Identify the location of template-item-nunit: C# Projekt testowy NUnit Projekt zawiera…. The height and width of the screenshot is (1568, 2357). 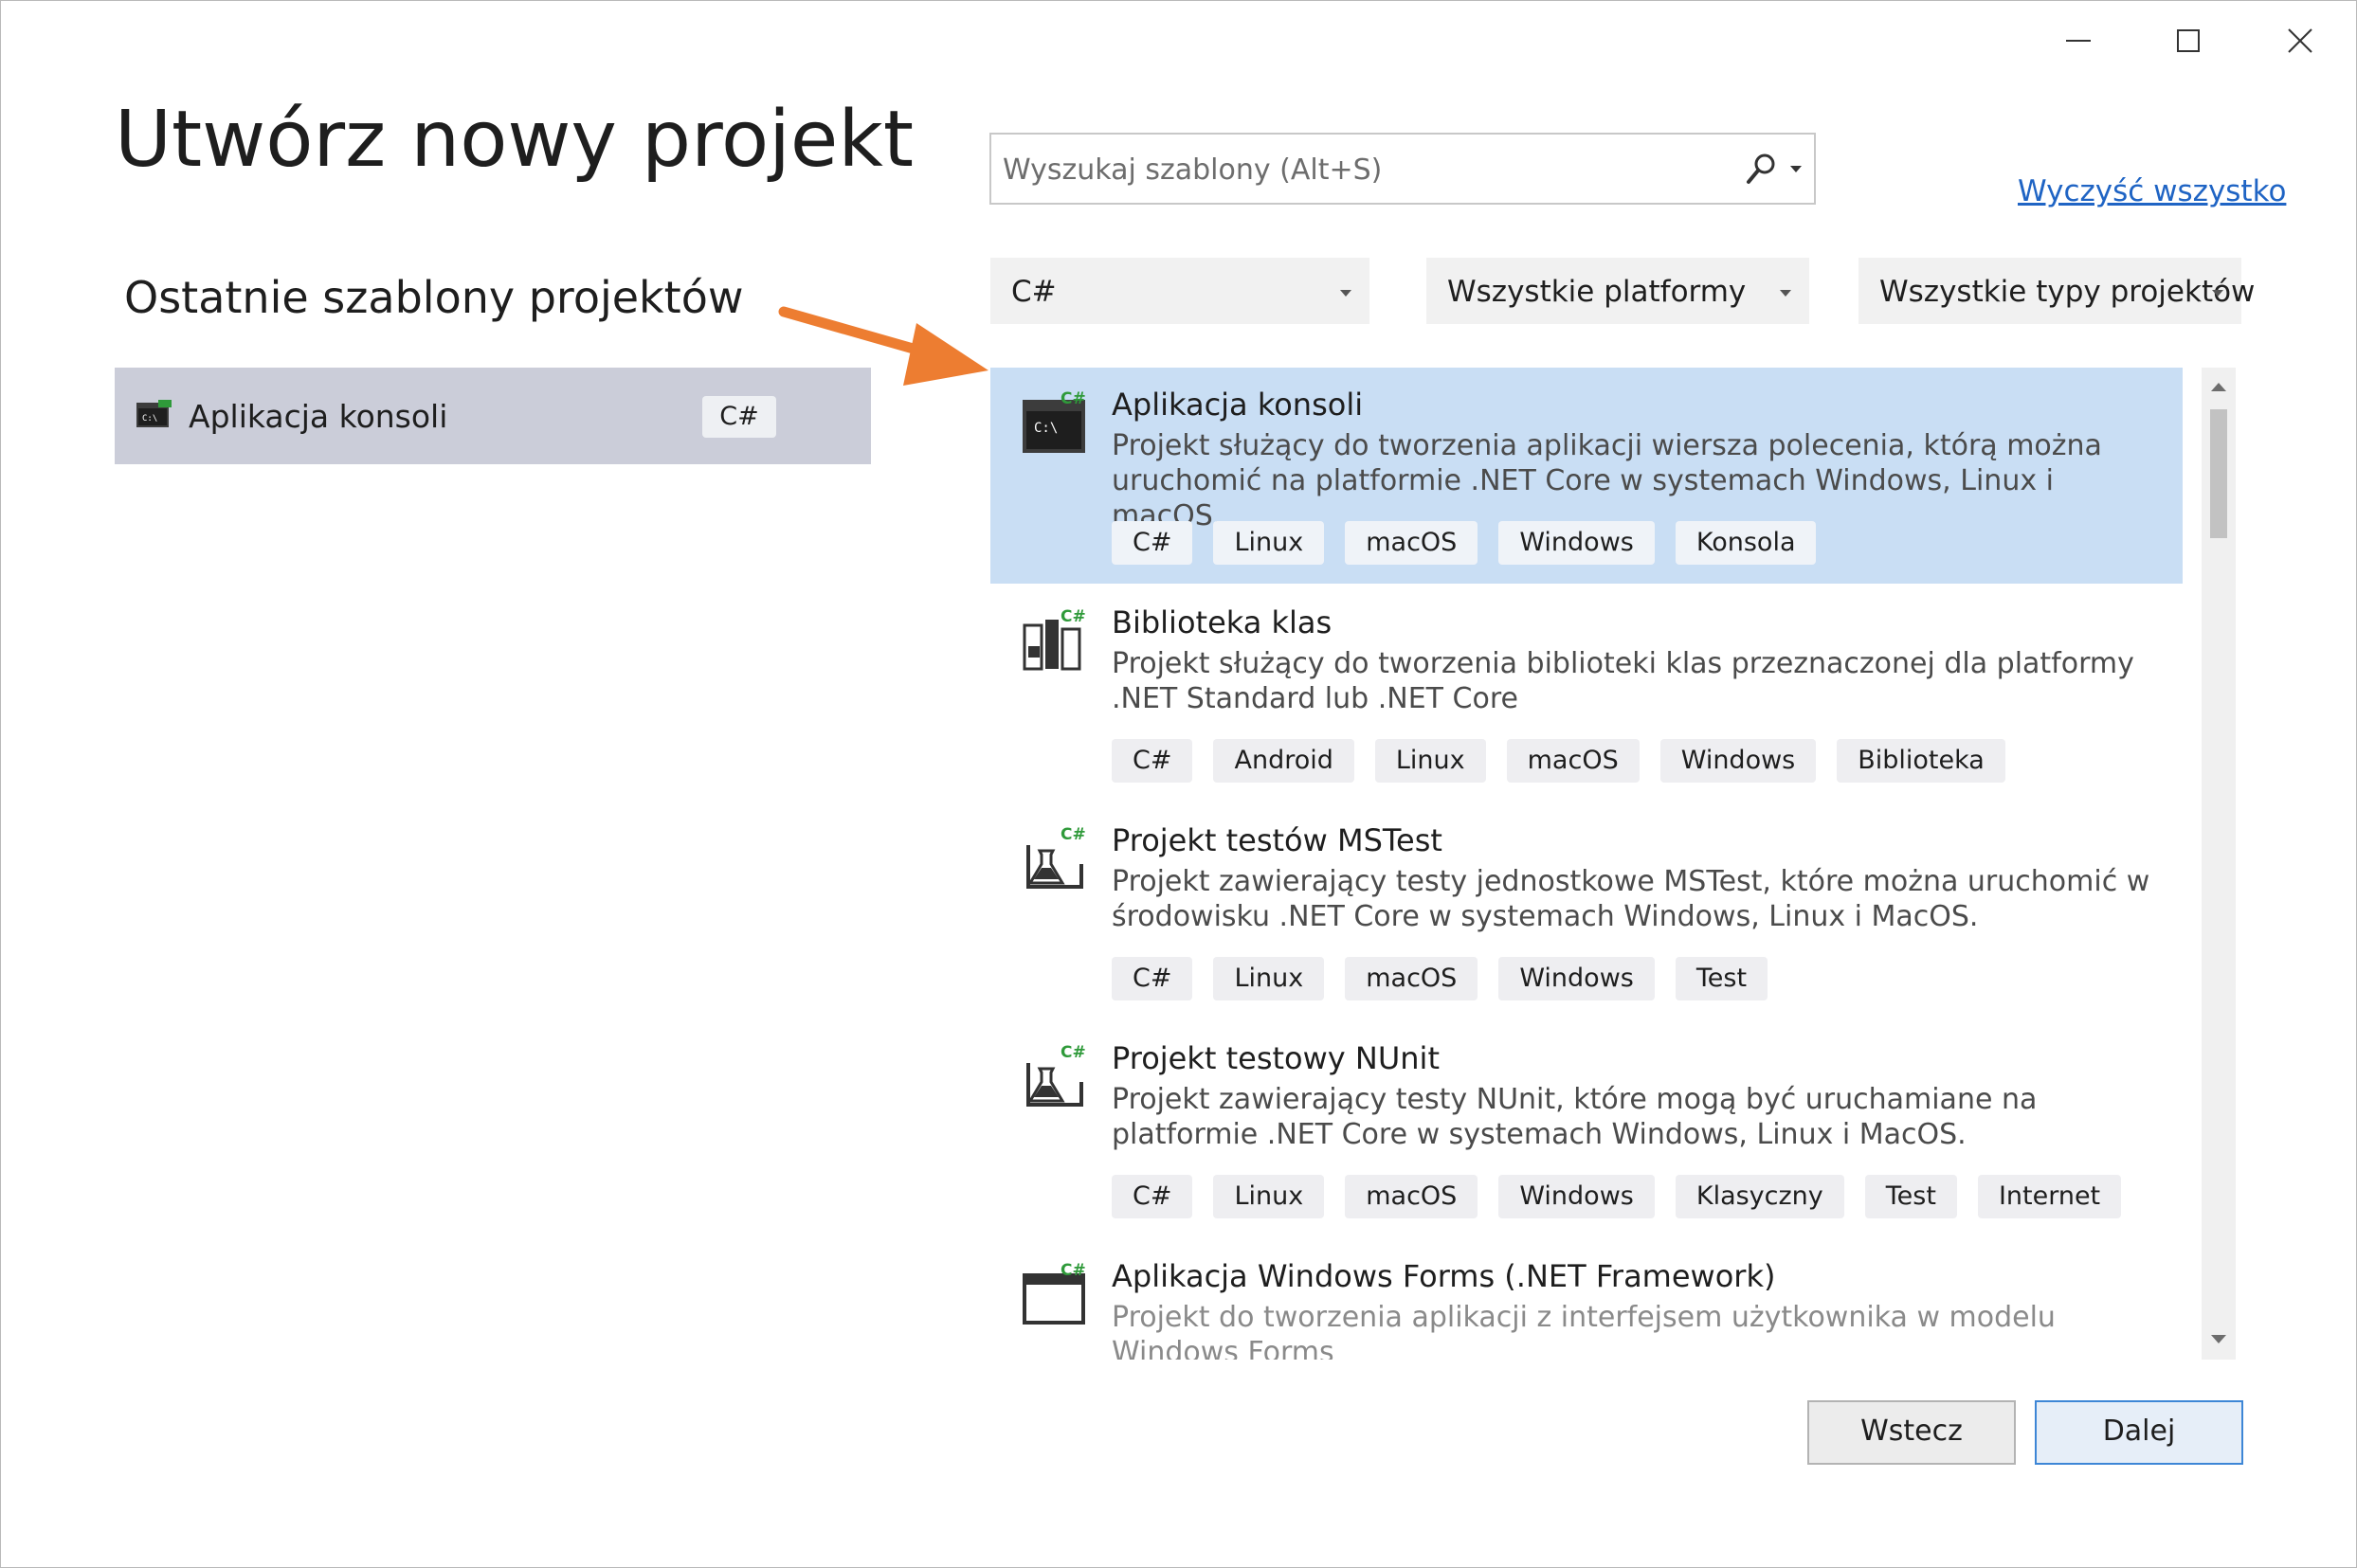
(1586, 1129).